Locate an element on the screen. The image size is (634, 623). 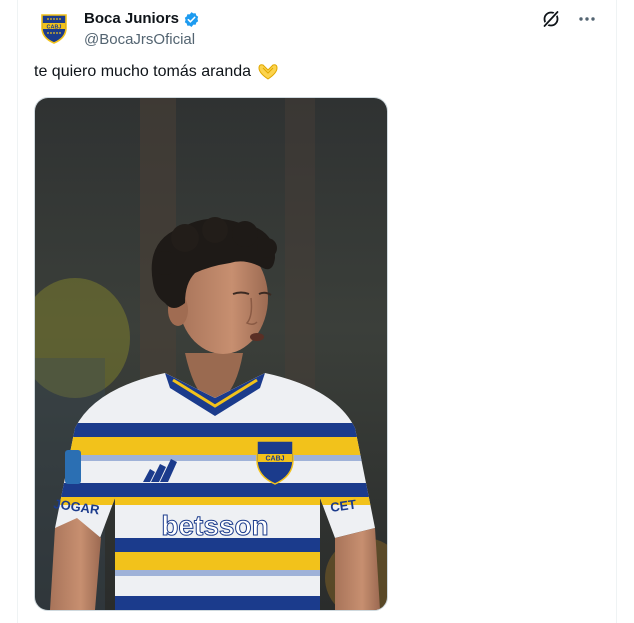
tweet-actions-top is located at coordinates (569, 19).